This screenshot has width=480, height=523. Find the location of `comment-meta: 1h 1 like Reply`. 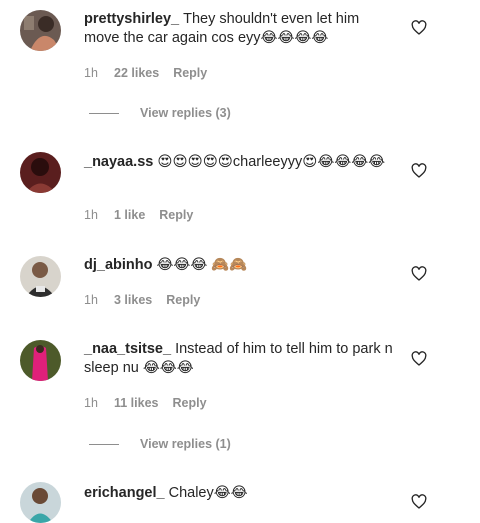

comment-meta: 1h 1 like Reply is located at coordinates (138, 215).